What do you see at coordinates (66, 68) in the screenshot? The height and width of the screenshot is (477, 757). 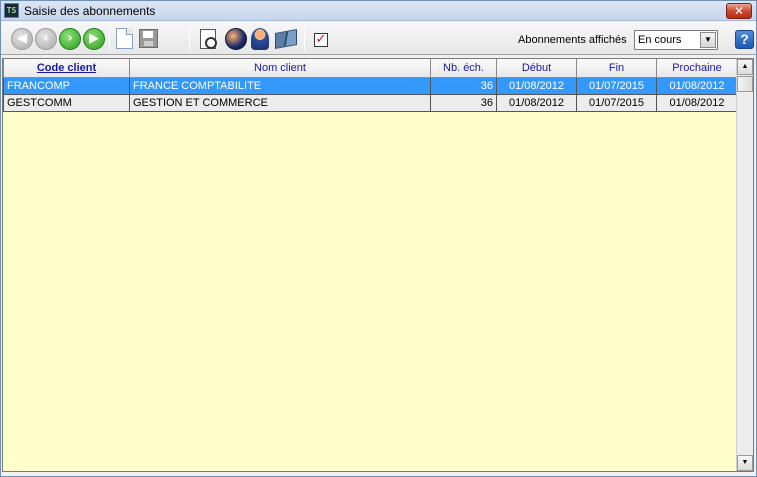 I see `column-header-code-client: Code client` at bounding box center [66, 68].